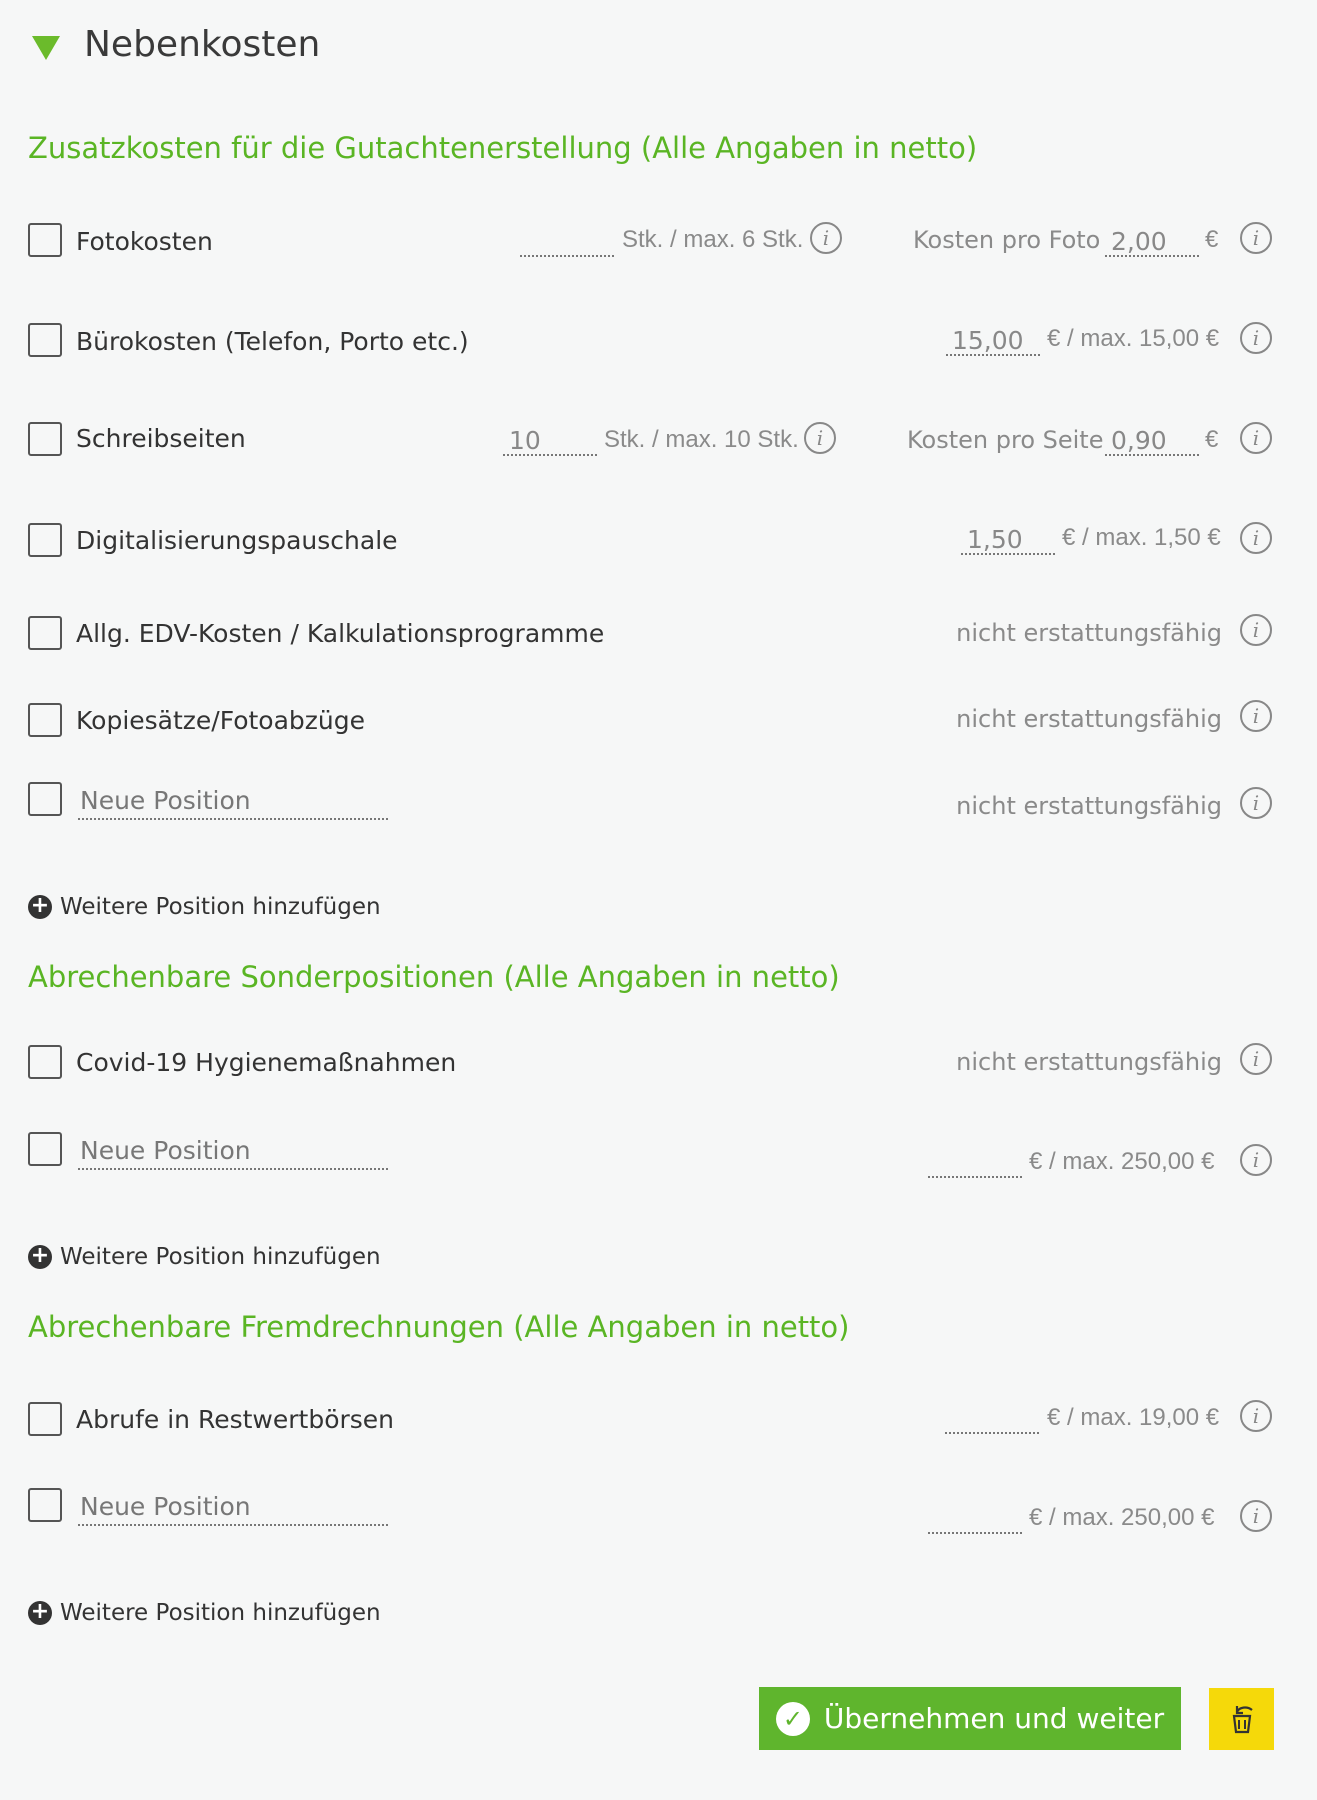 The width and height of the screenshot is (1317, 1800). Describe the element at coordinates (1007, 240) in the screenshot. I see `fotokosten-price-label: Kosten pro Foto` at that location.